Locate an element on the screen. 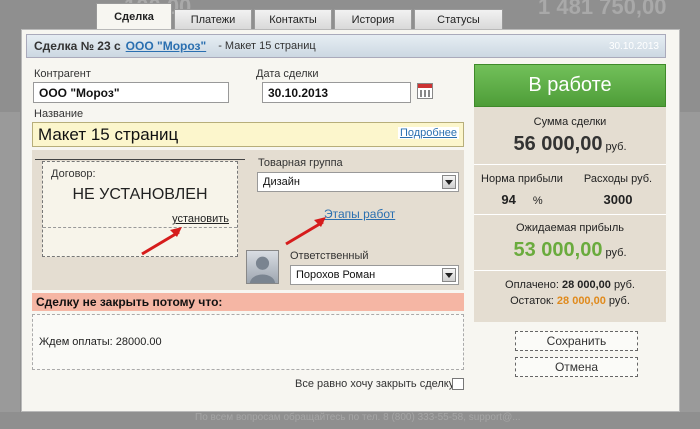 This screenshot has width=700, height=429. profit-rate-label: Норма прибыли is located at coordinates (522, 179).